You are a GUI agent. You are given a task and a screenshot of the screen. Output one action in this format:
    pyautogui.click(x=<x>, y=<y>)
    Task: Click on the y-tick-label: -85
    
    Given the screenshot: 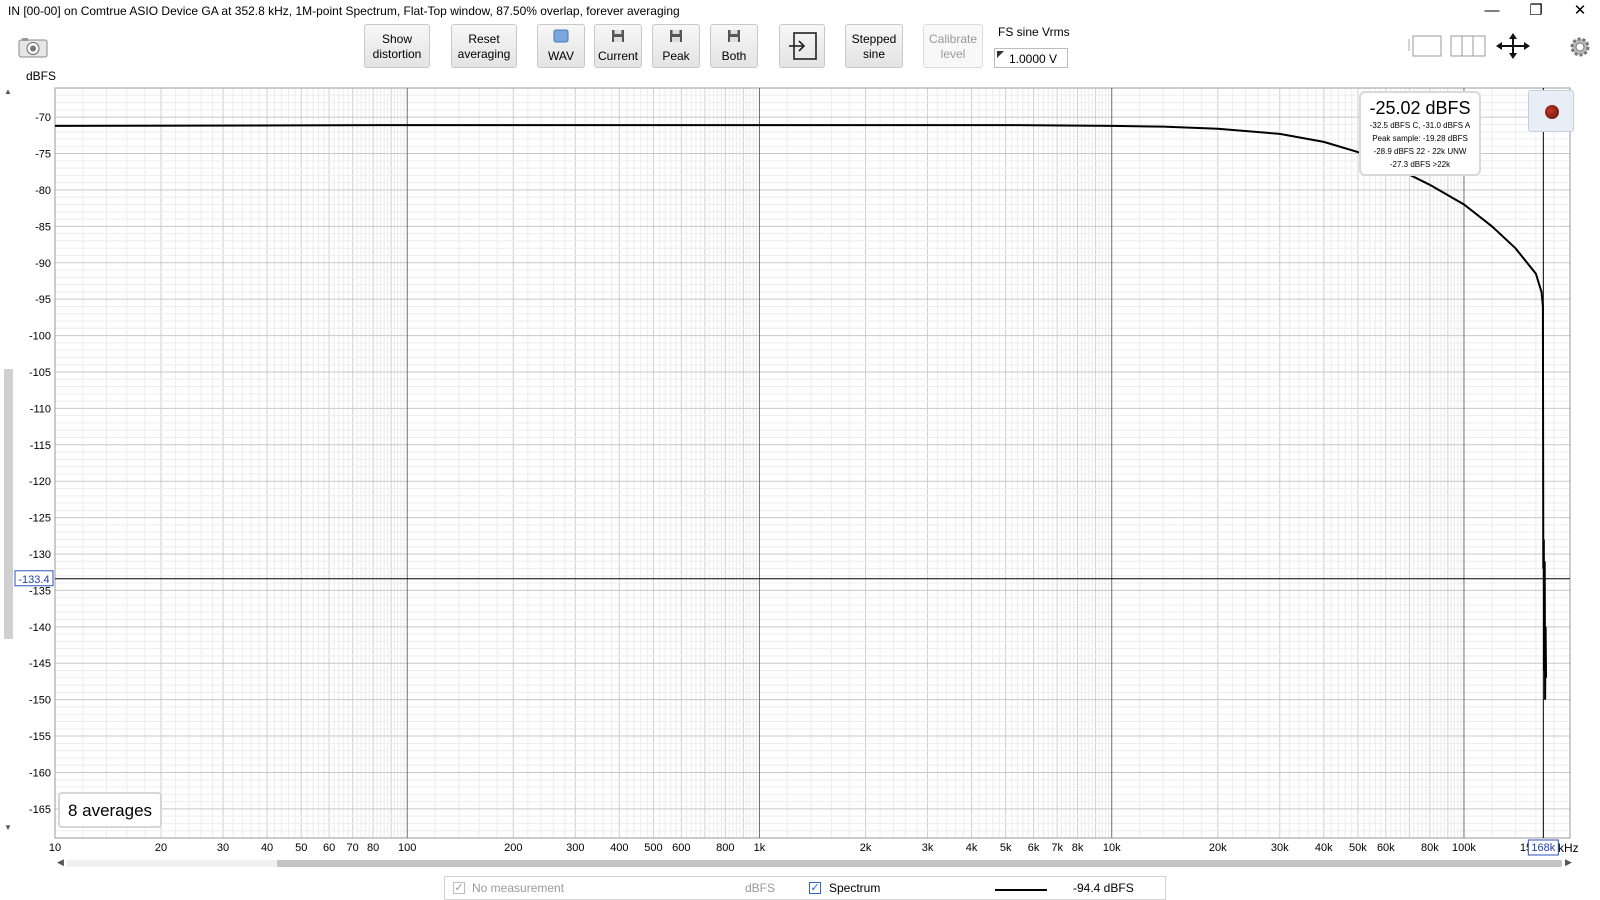 What is the action you would take?
    pyautogui.click(x=43, y=227)
    